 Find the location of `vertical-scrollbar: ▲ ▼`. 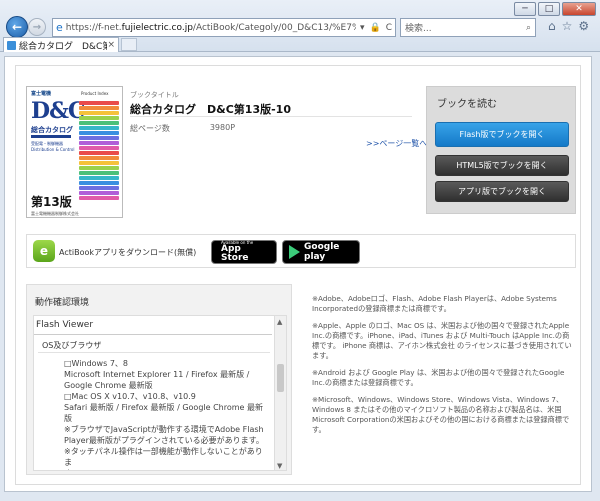

vertical-scrollbar: ▲ ▼ is located at coordinates (280, 393).